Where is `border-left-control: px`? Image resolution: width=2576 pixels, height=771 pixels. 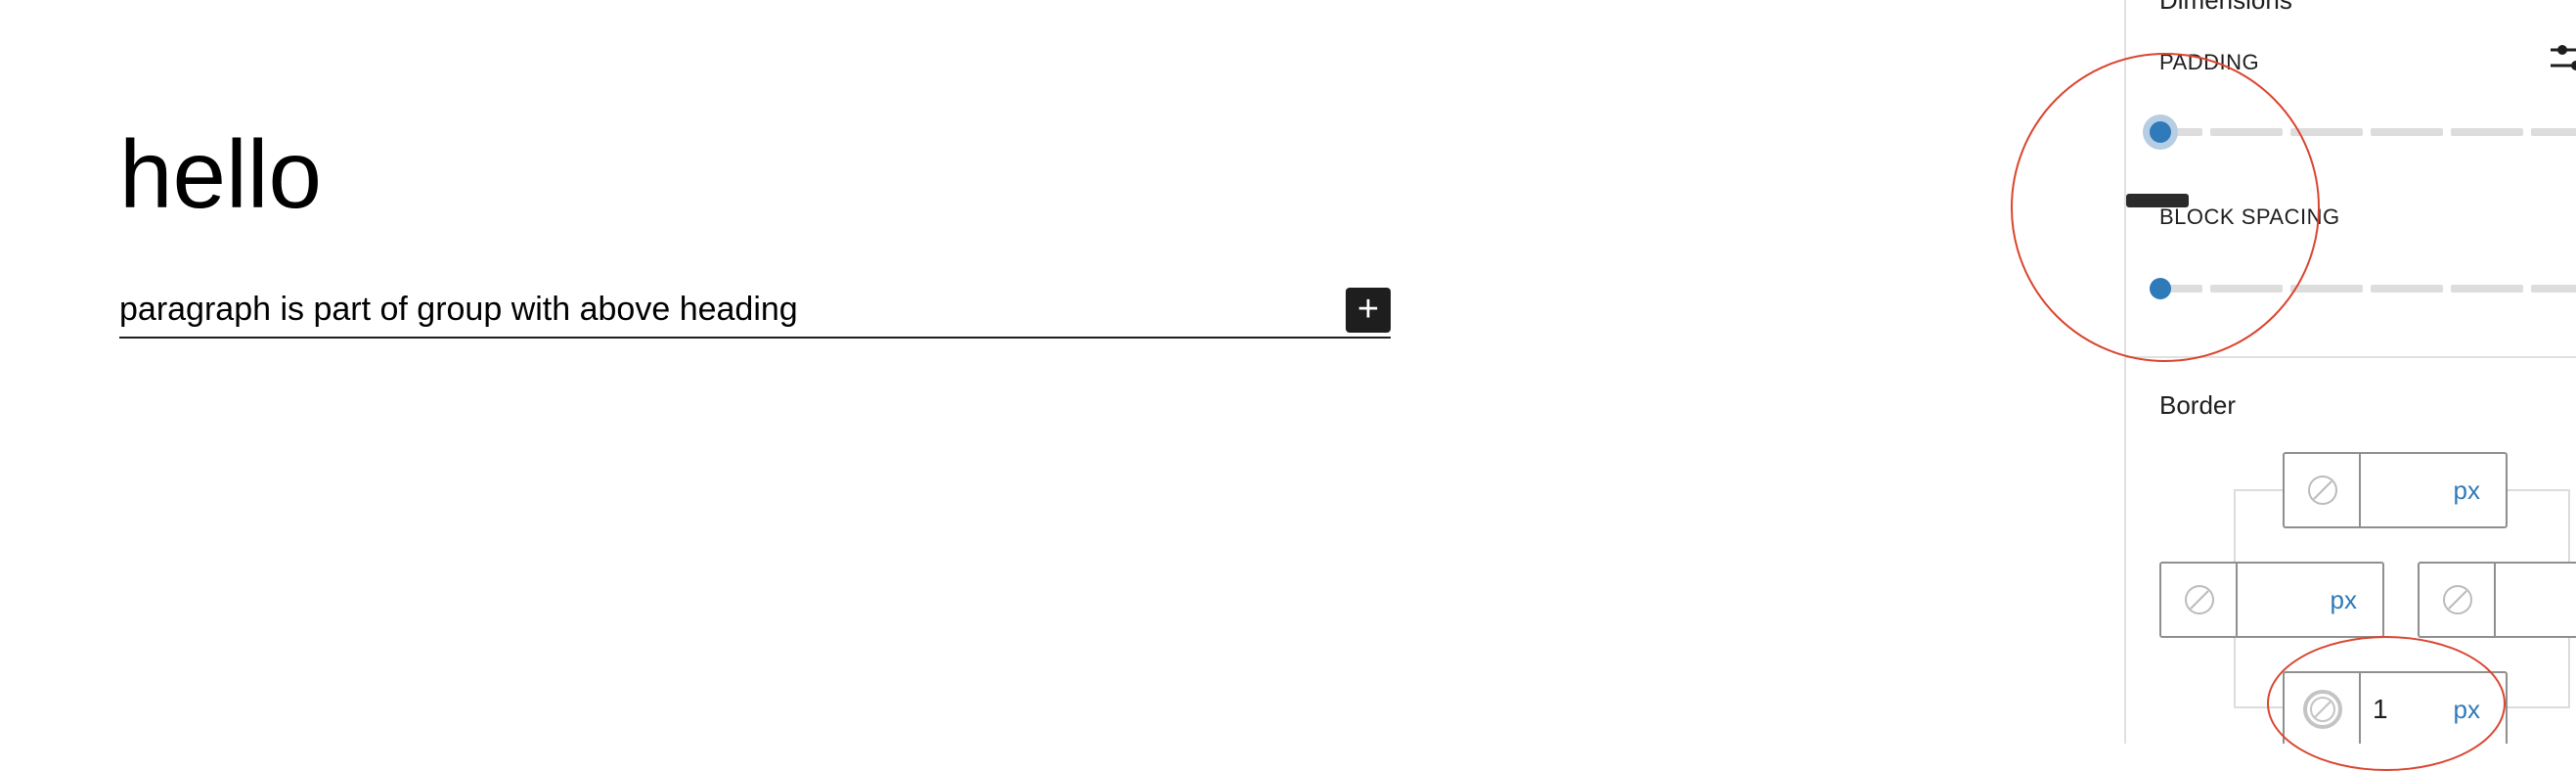 border-left-control: px is located at coordinates (2271, 600).